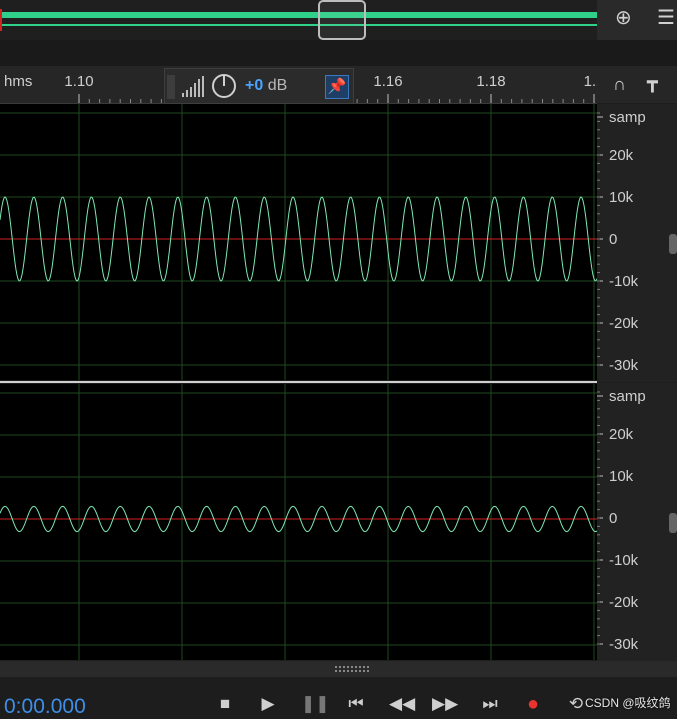 This screenshot has height=719, width=677. I want to click on headphones-icon: ∩, so click(619, 84).